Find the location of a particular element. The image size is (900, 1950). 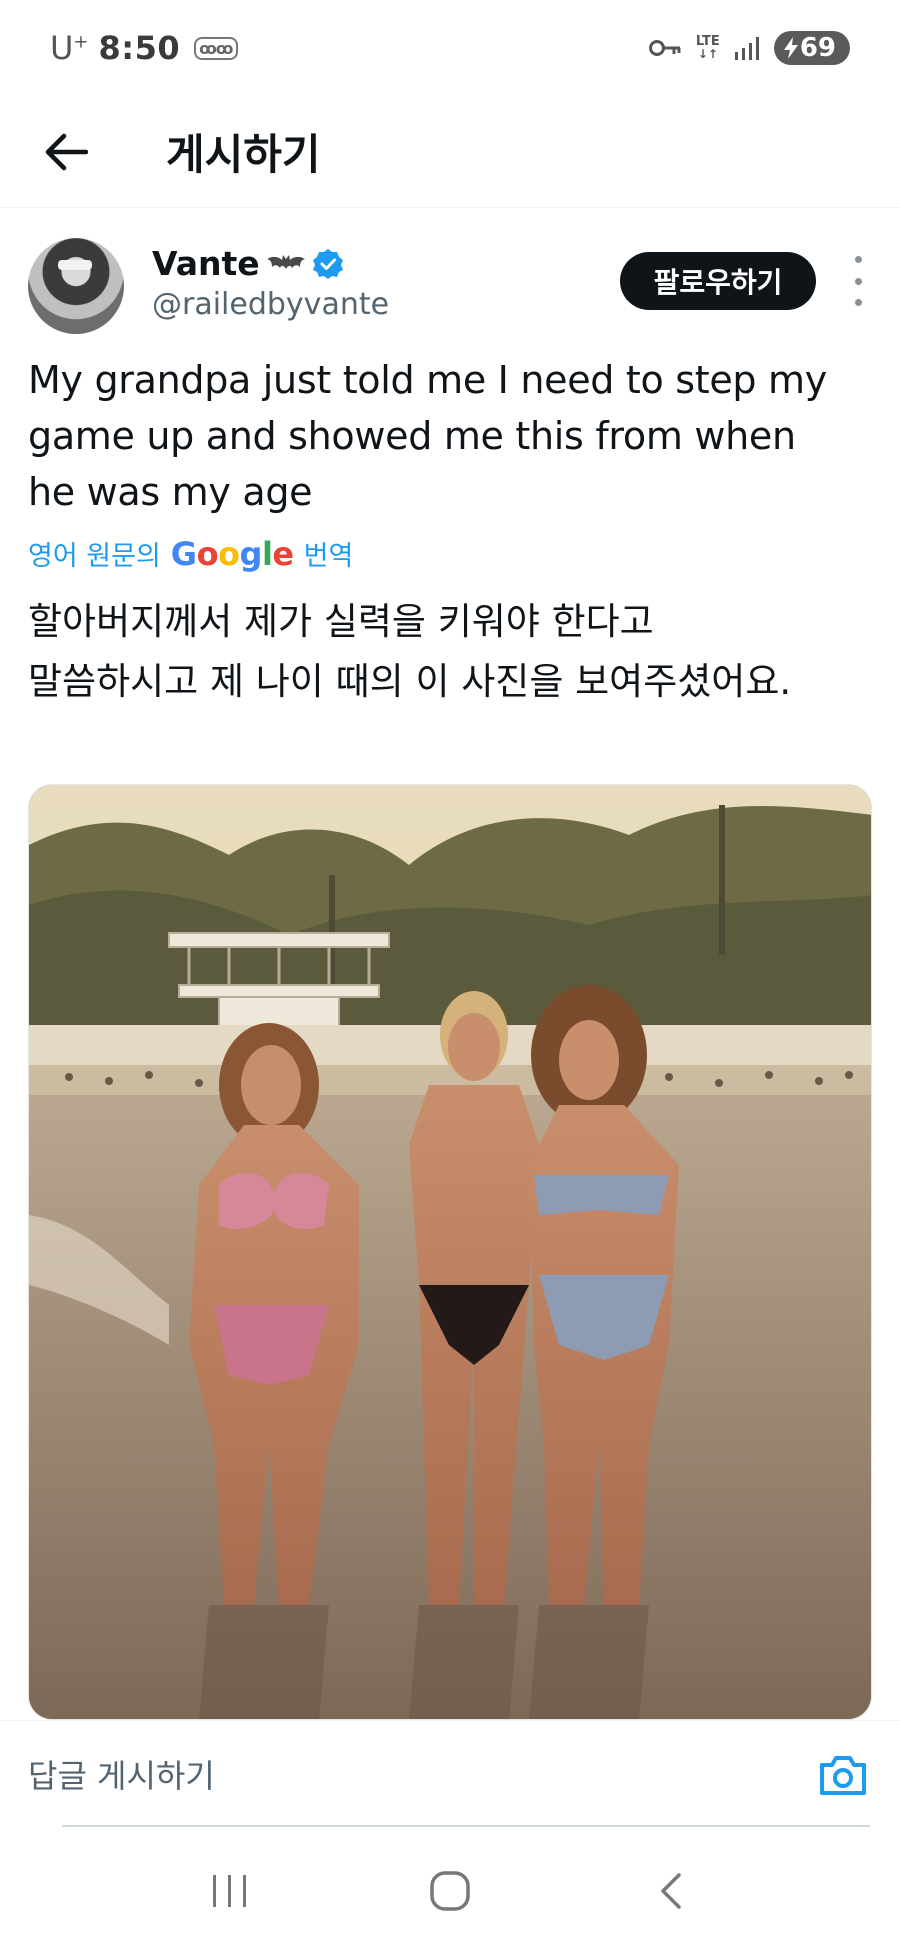

reply-bar: 답글 게시하기 is located at coordinates (450, 1776).